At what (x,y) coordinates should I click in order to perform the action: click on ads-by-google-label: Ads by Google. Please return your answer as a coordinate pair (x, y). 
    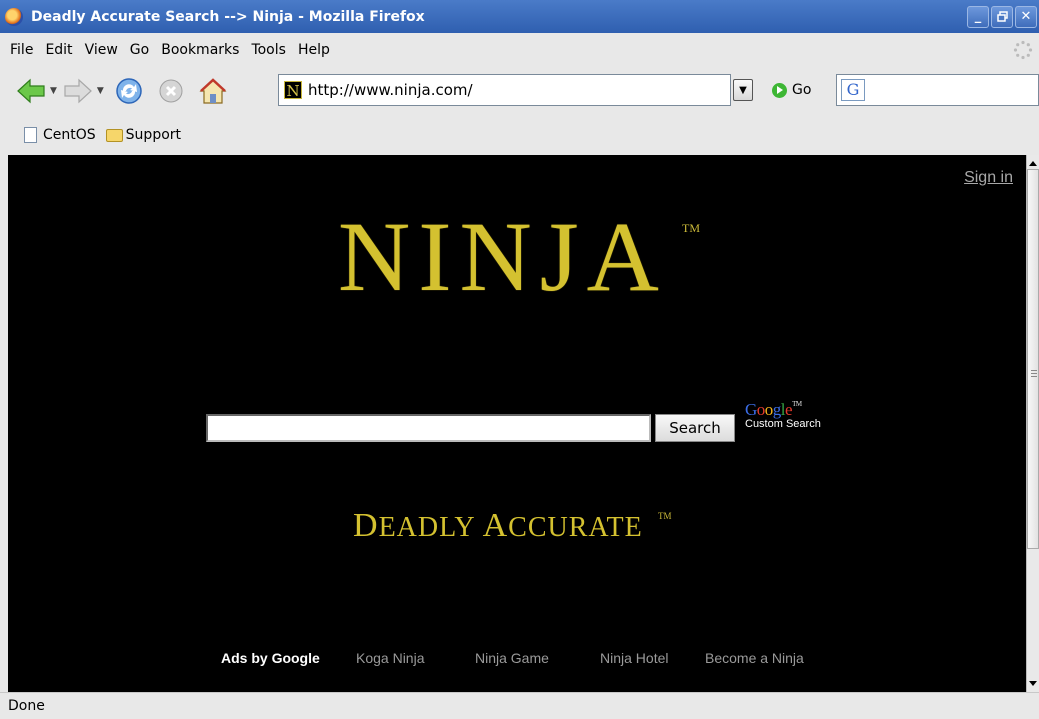
    Looking at the image, I should click on (270, 658).